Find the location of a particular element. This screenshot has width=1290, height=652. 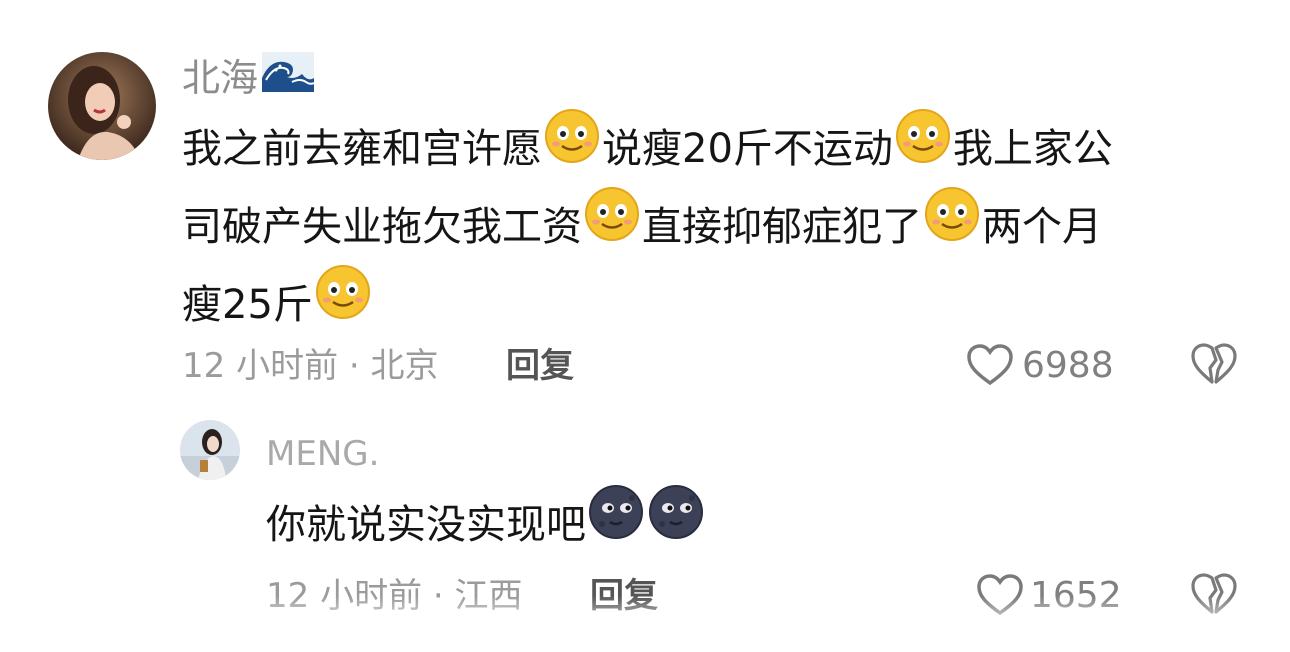

username: 北海 is located at coordinates (248, 78).